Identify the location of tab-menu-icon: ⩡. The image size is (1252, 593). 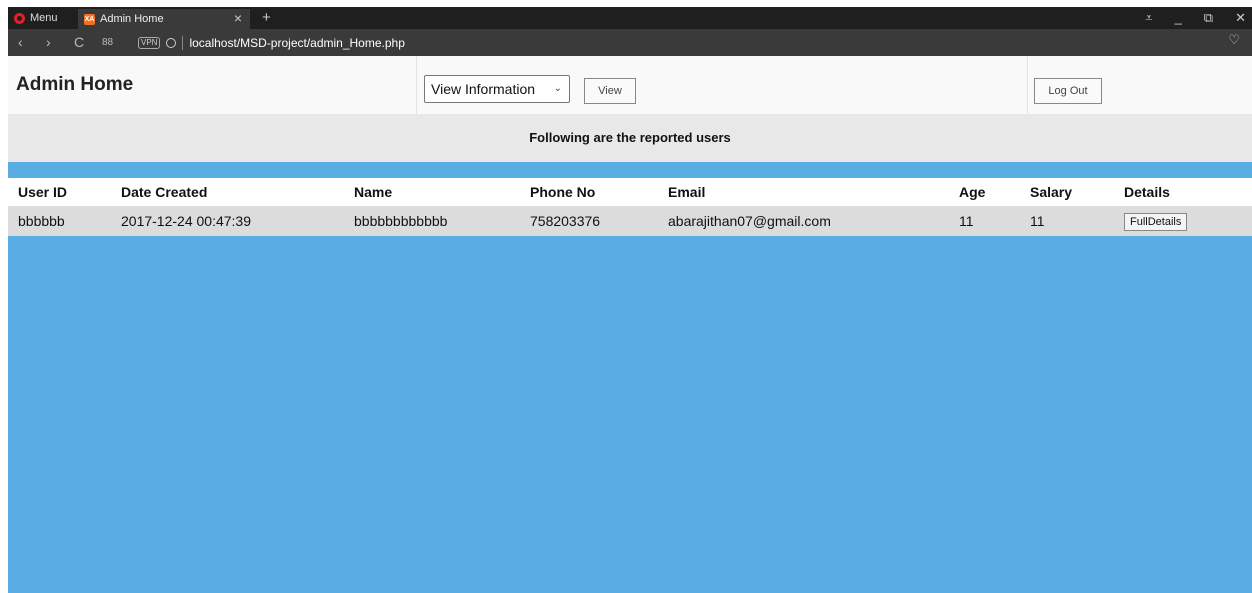
(1148, 18).